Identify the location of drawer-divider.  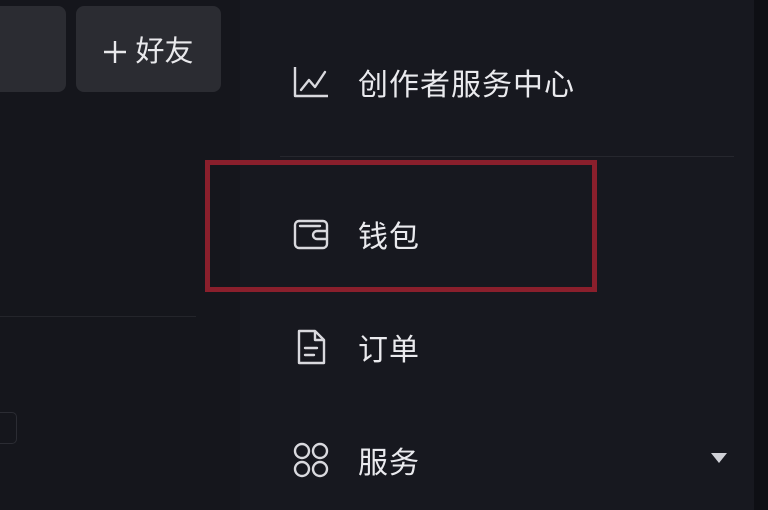
(507, 156).